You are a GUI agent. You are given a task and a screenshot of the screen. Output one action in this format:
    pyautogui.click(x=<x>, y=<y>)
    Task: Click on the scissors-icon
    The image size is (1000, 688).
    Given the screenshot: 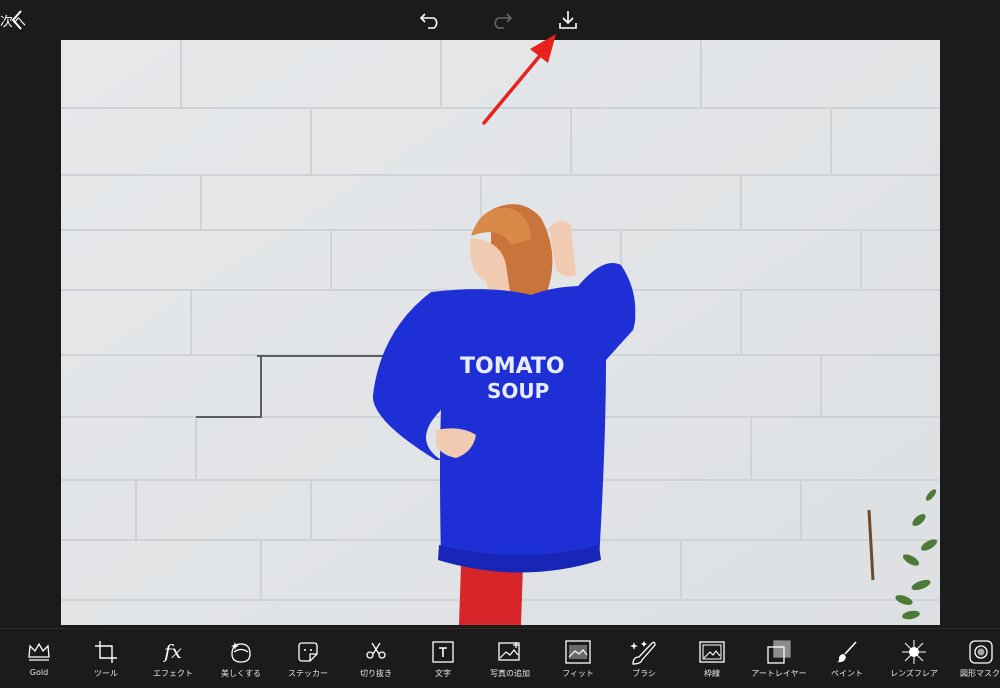 What is the action you would take?
    pyautogui.click(x=376, y=650)
    